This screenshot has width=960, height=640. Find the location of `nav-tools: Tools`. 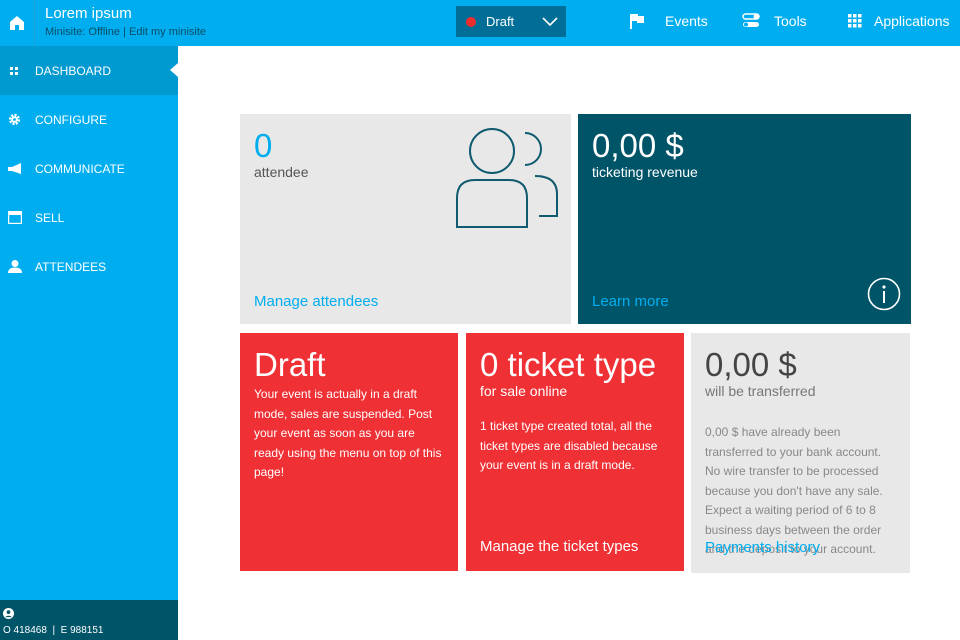

nav-tools: Tools is located at coordinates (774, 21).